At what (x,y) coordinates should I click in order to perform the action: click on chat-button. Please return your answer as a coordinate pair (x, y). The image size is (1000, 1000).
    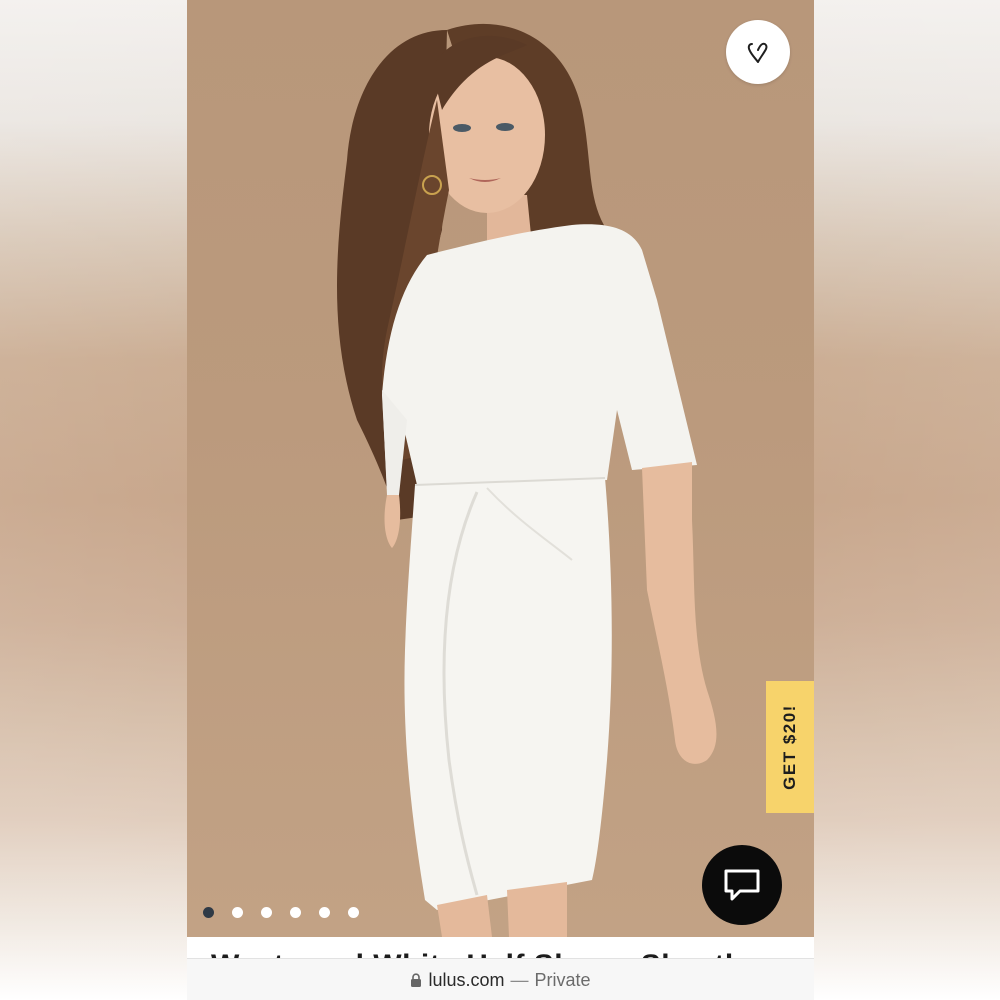
    Looking at the image, I should click on (742, 885).